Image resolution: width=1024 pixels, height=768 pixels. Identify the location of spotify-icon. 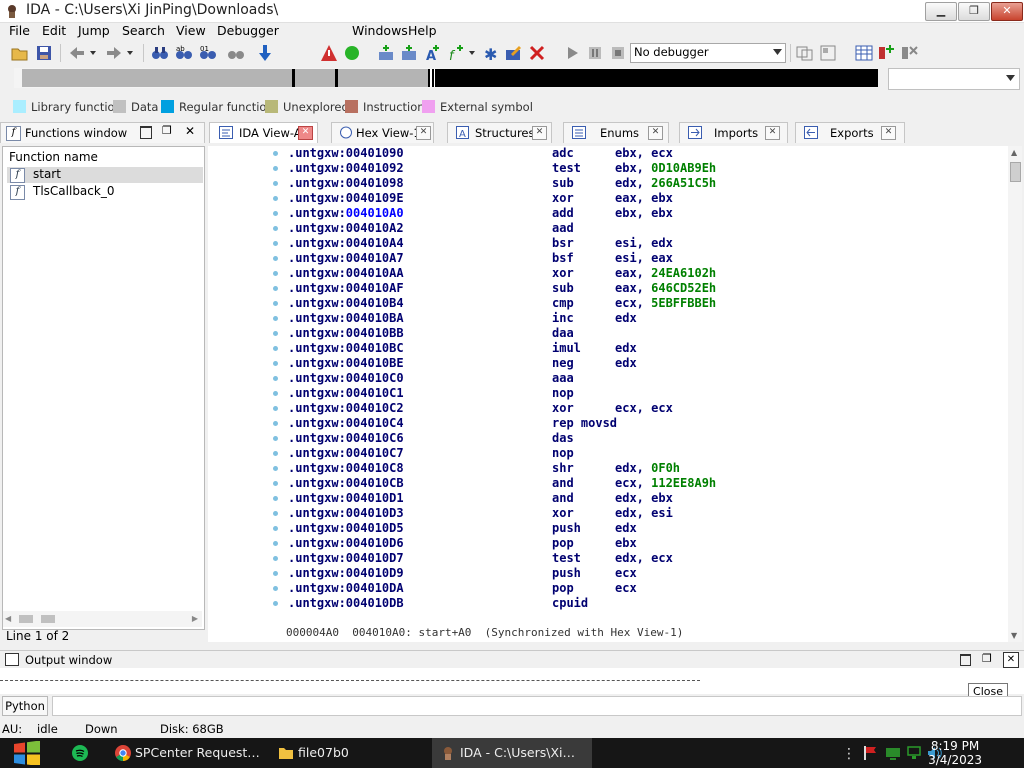
(80, 753).